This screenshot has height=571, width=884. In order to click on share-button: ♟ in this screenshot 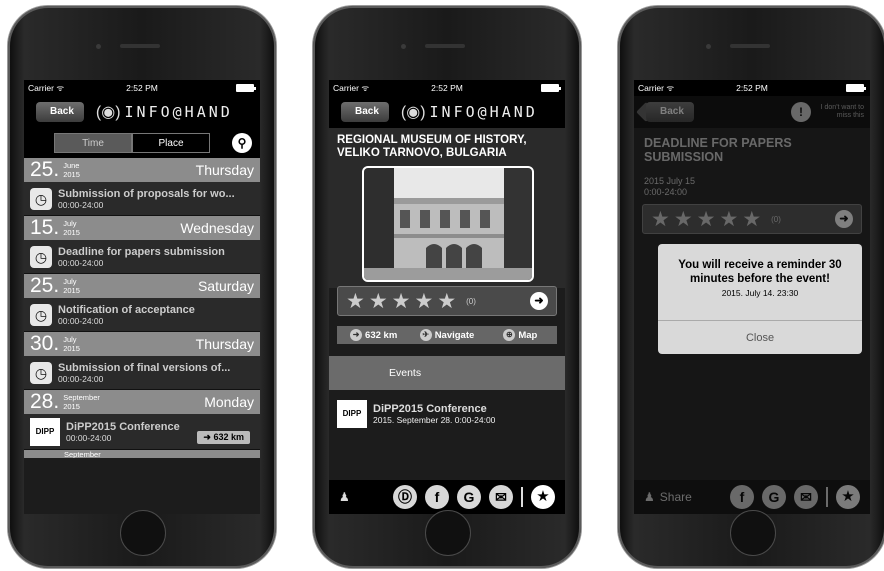, I will do `click(344, 497)`.